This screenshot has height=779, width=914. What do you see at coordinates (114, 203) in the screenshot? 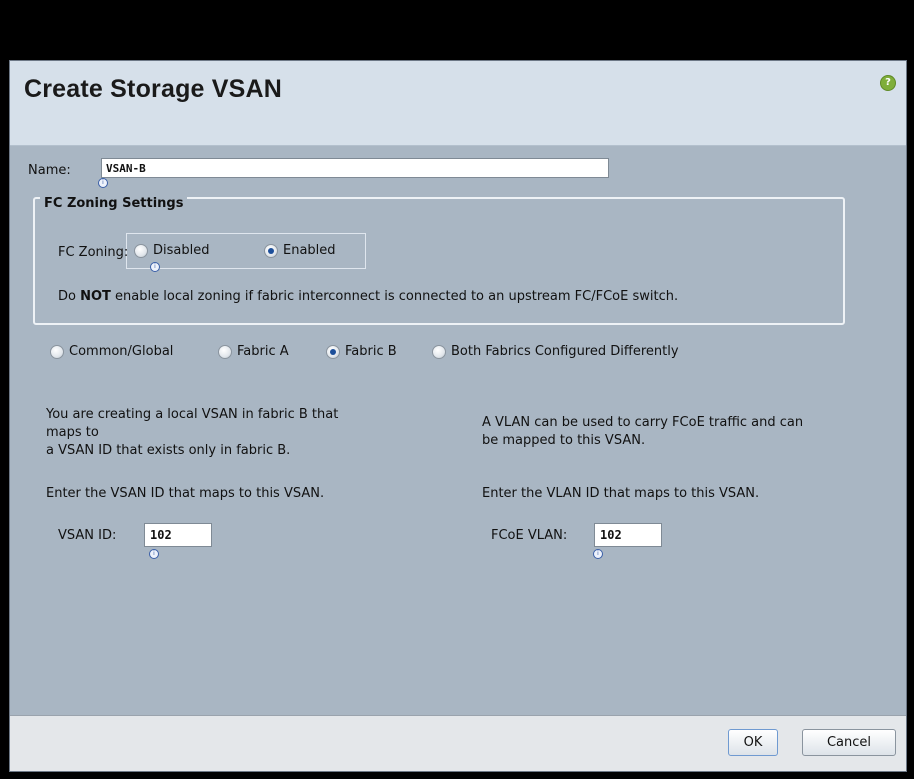
I see `fc-zoning-legend: FC Zoning Settings` at bounding box center [114, 203].